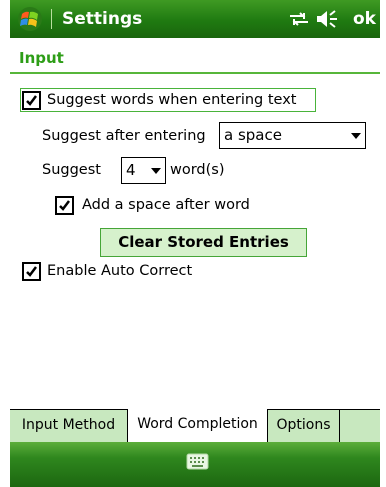 This screenshot has width=386, height=487. I want to click on connectivity-icon, so click(299, 19).